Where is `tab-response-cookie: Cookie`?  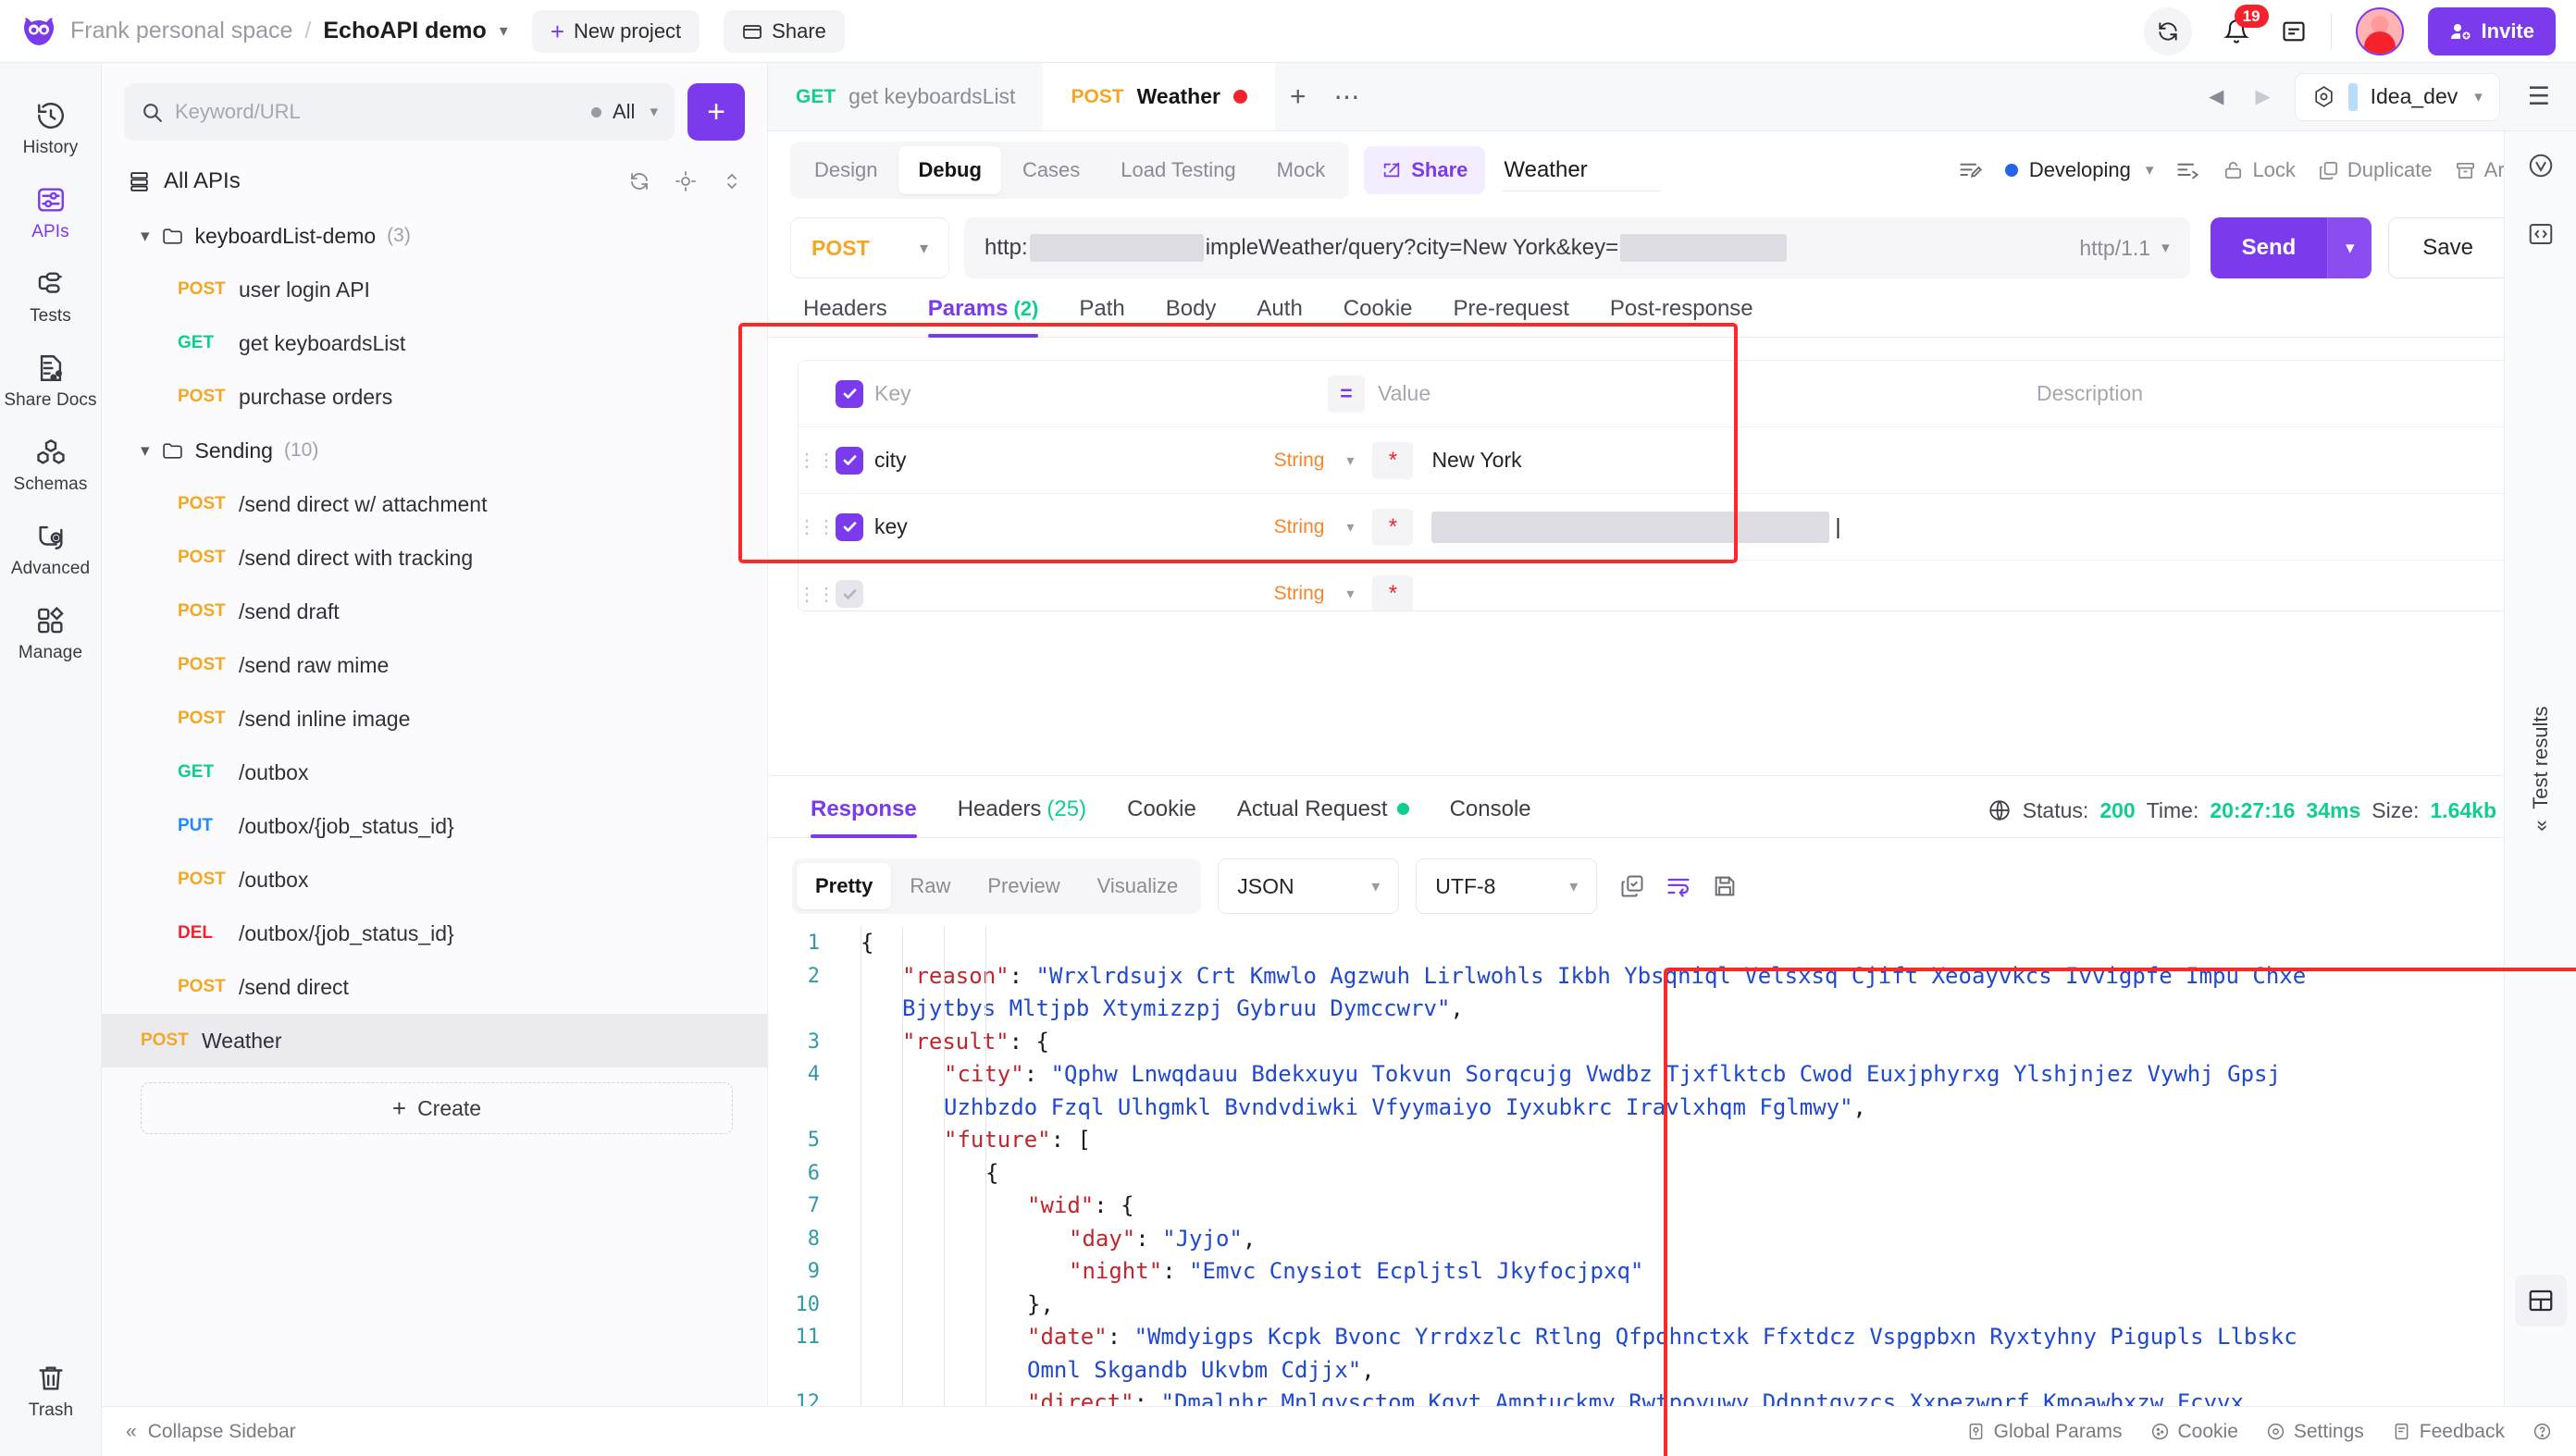 tab-response-cookie: Cookie is located at coordinates (1162, 816).